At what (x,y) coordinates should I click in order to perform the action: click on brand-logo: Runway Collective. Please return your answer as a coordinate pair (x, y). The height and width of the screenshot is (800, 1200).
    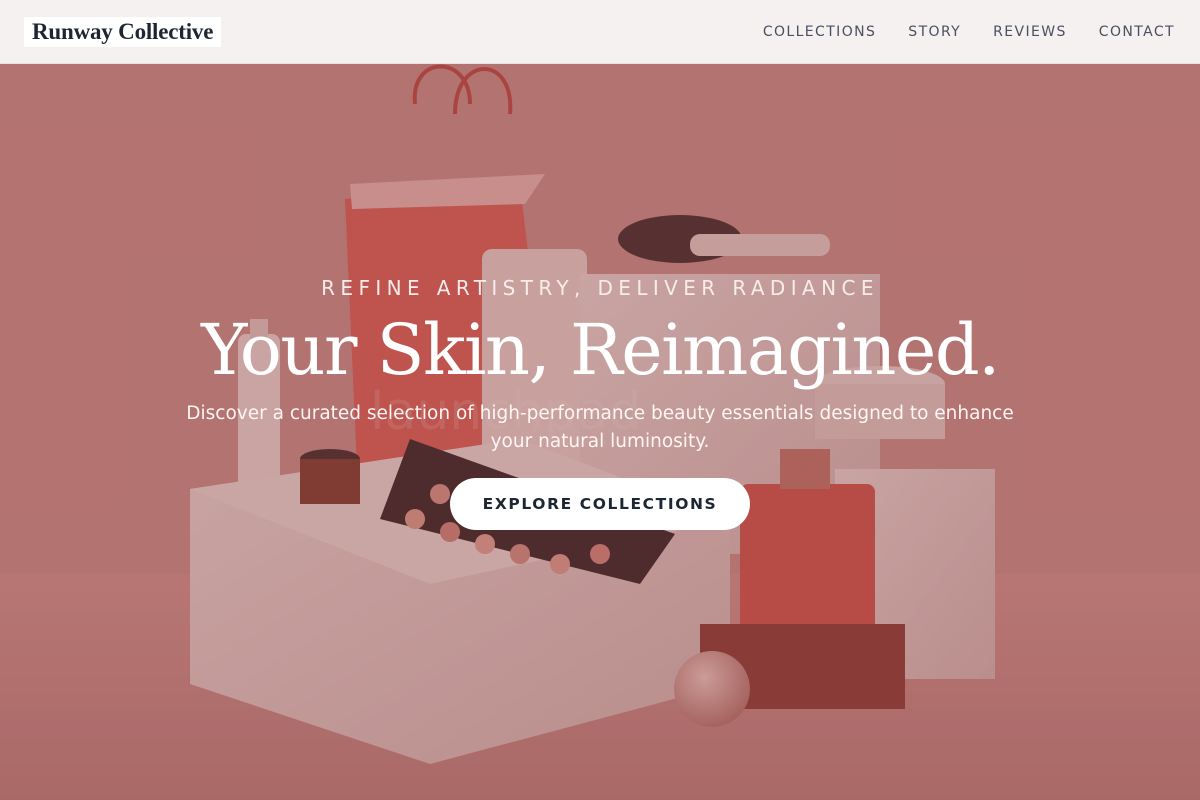
    Looking at the image, I should click on (123, 31).